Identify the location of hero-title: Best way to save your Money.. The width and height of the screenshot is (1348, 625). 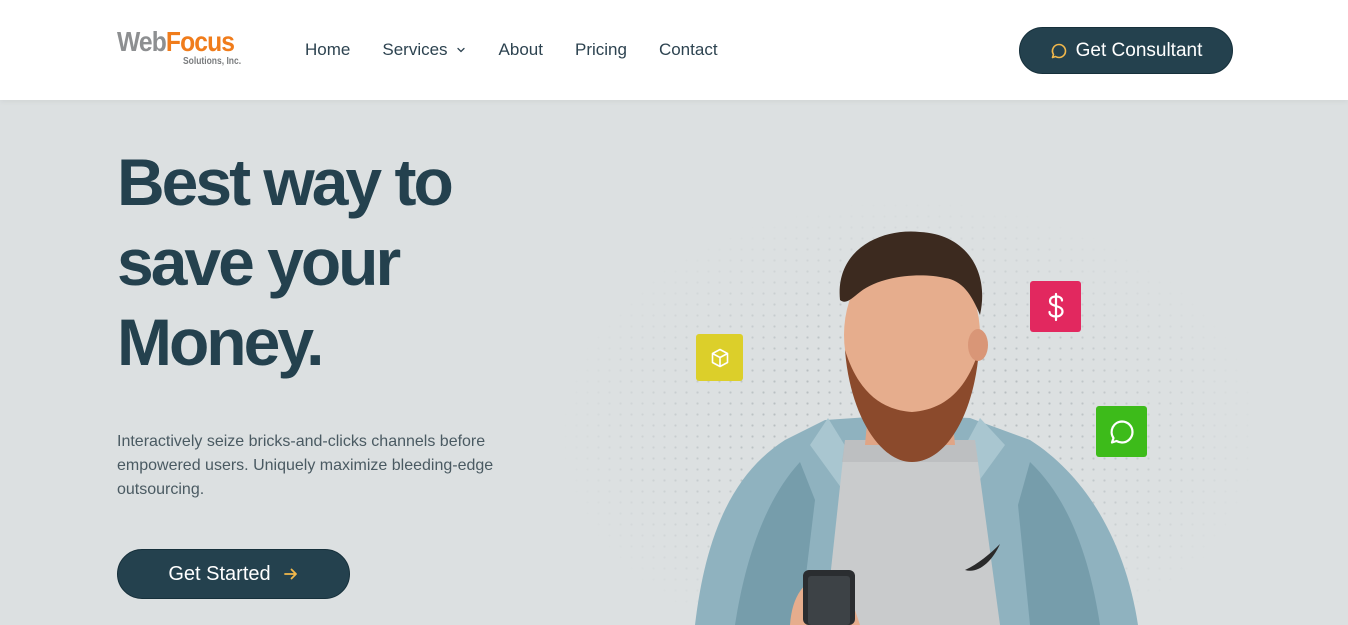
(352, 262).